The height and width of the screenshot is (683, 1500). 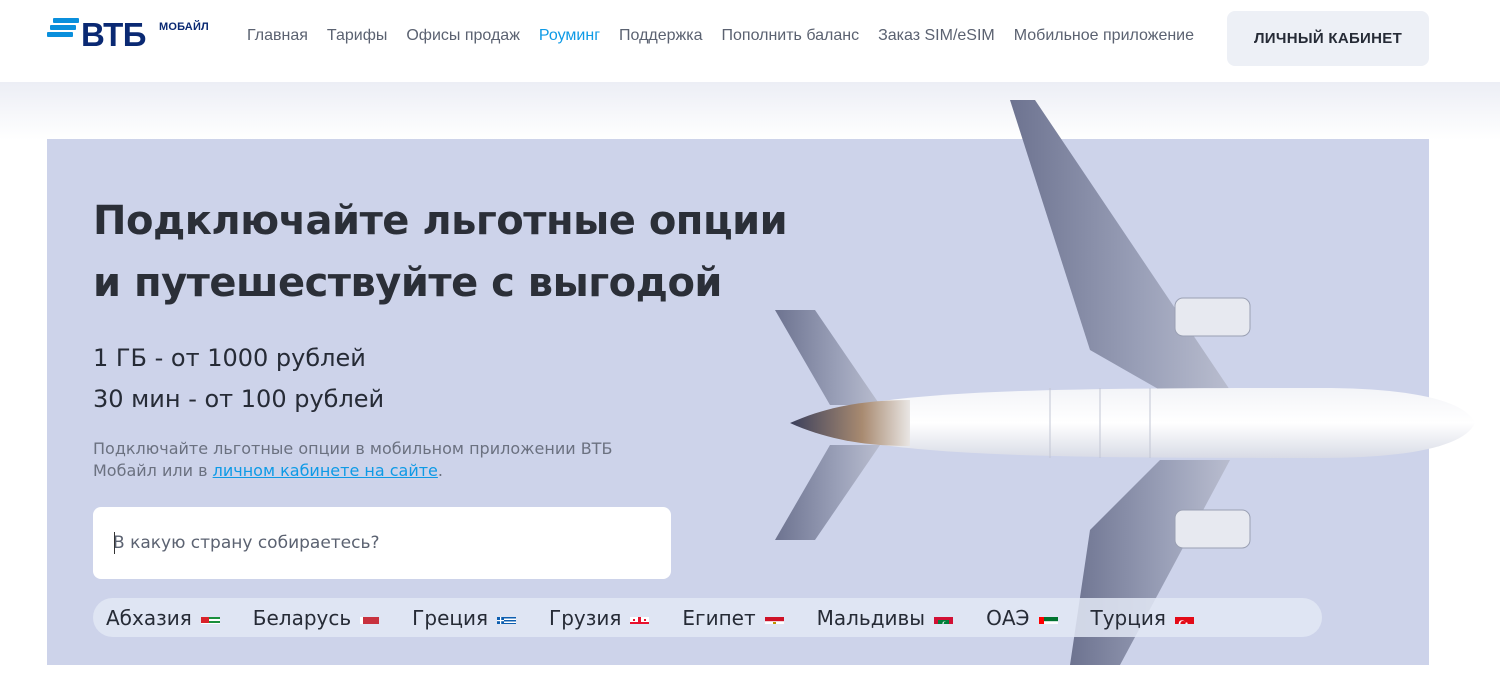 What do you see at coordinates (239, 399) in the screenshot?
I see `price-minutes: 30 мин - от 100 рублей` at bounding box center [239, 399].